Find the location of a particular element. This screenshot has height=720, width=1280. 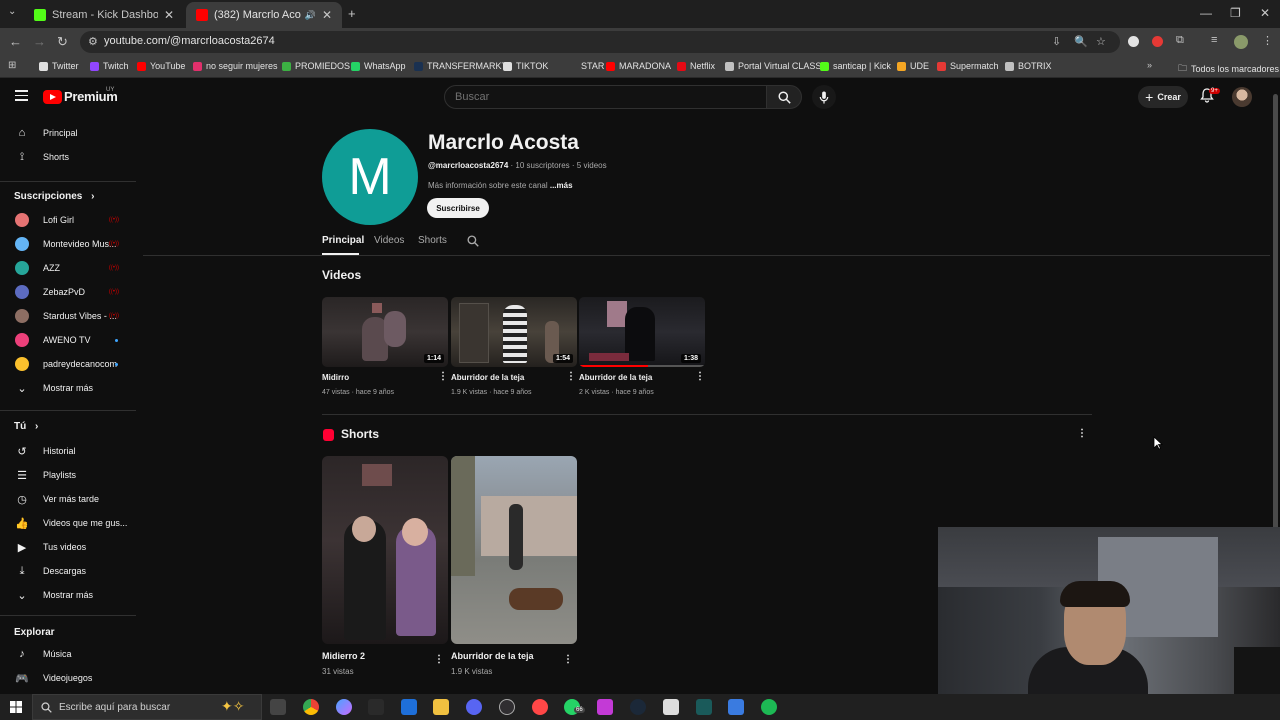

zoom-icon: 🔍 is located at coordinates (1081, 41).